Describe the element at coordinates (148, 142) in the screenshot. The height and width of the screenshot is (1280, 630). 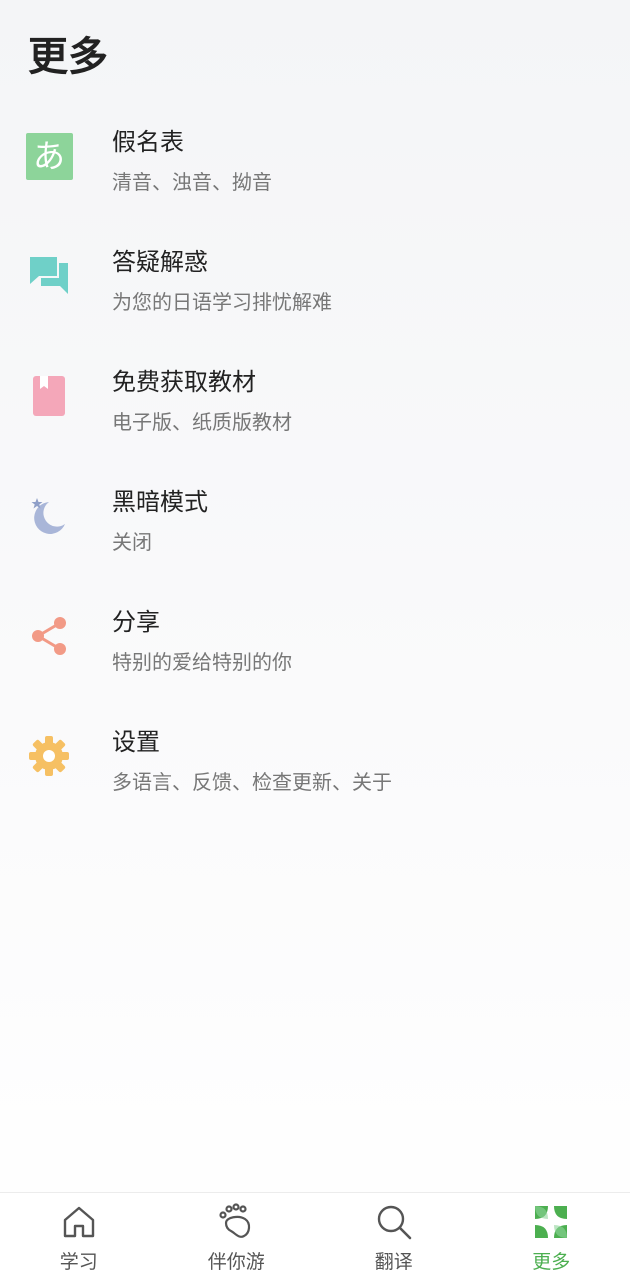
I see `menu-item-title: 假名表` at that location.